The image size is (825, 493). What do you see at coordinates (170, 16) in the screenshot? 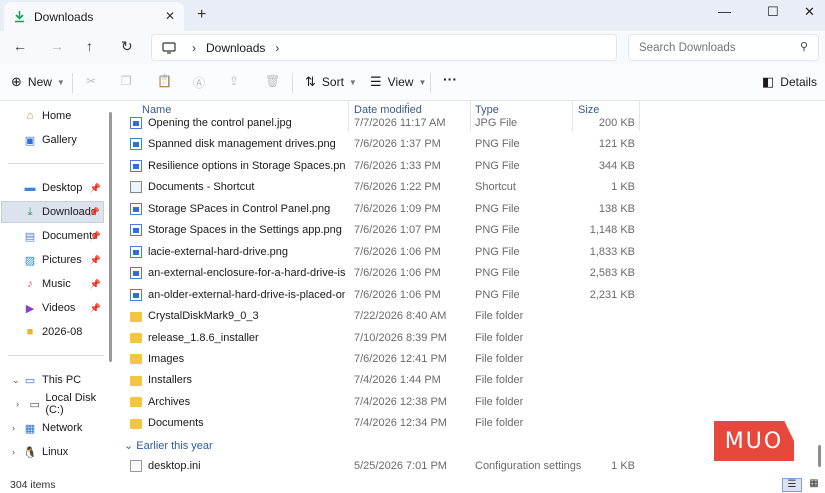
I see `close-tab-icon: ✕` at bounding box center [170, 16].